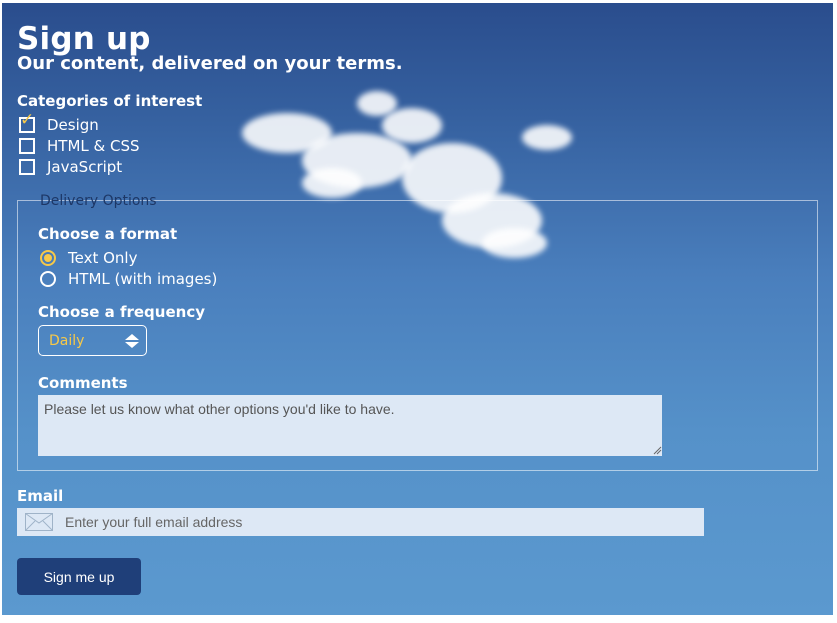 Image resolution: width=837 pixels, height=623 pixels. I want to click on email-label: Email, so click(40, 496).